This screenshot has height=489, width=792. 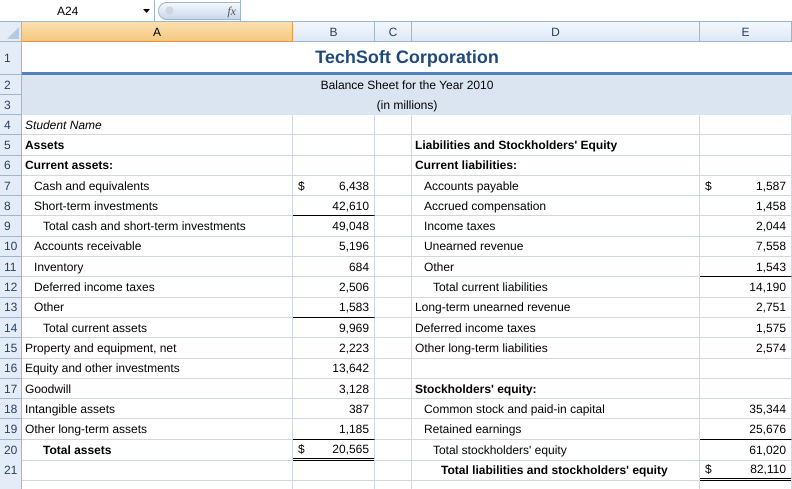 What do you see at coordinates (353, 348) in the screenshot?
I see `amount: 2,223` at bounding box center [353, 348].